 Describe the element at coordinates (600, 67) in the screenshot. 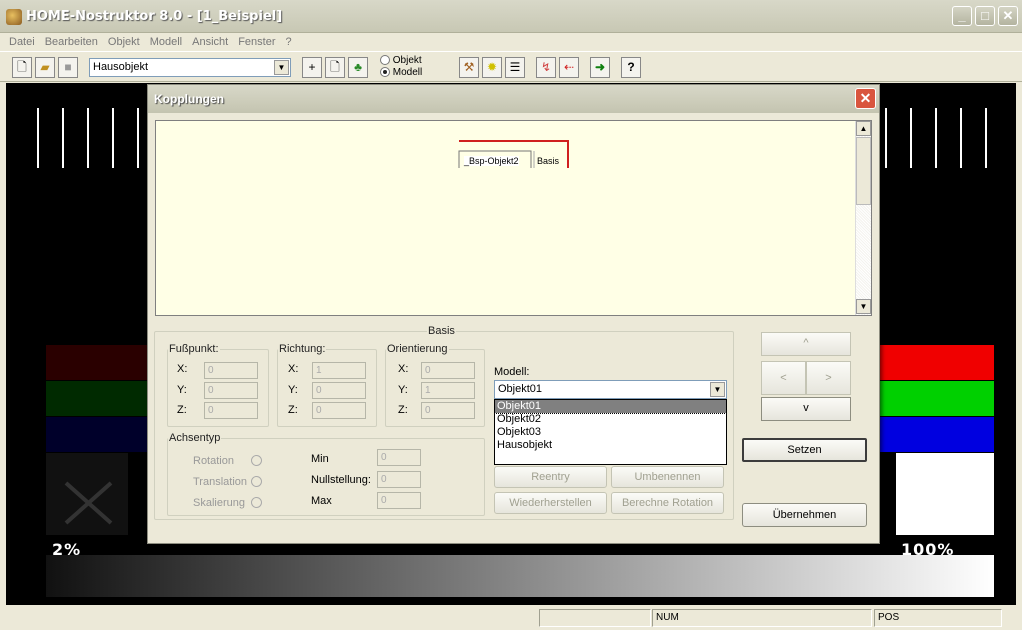

I see `green-arrow-icon: ➜` at that location.